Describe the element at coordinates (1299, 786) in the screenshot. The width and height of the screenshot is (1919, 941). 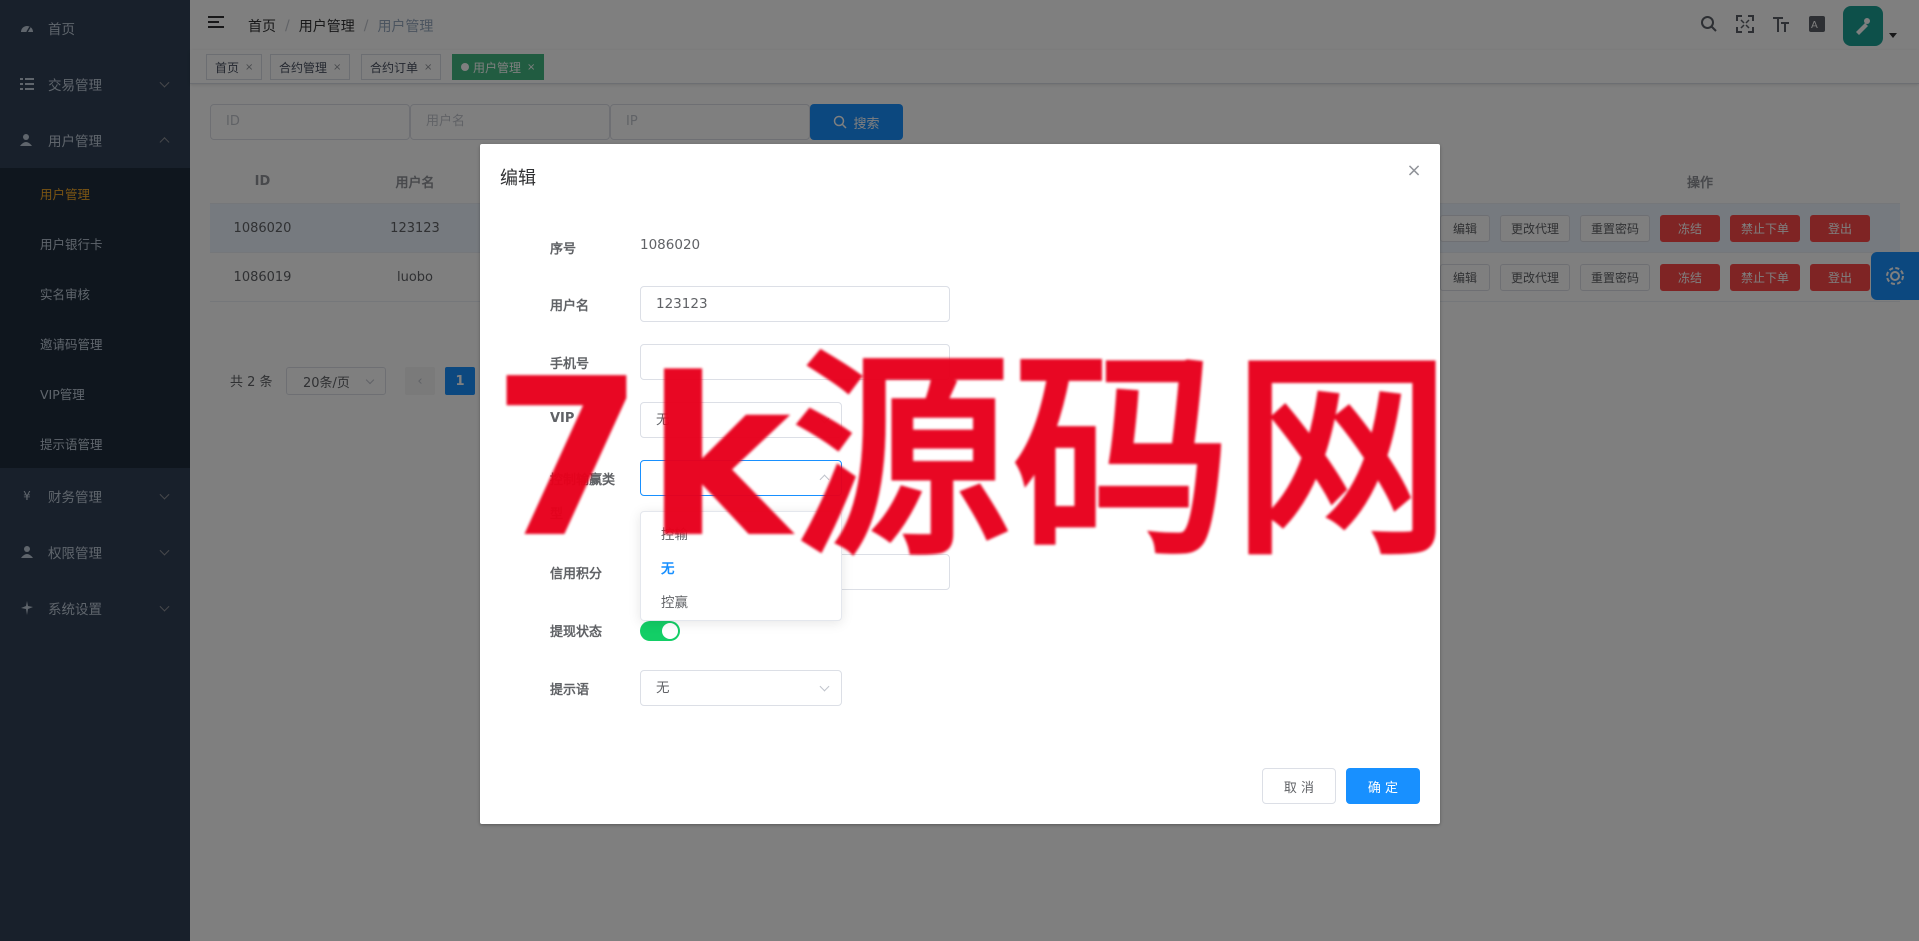
I see `cancel-button: 取 消` at that location.